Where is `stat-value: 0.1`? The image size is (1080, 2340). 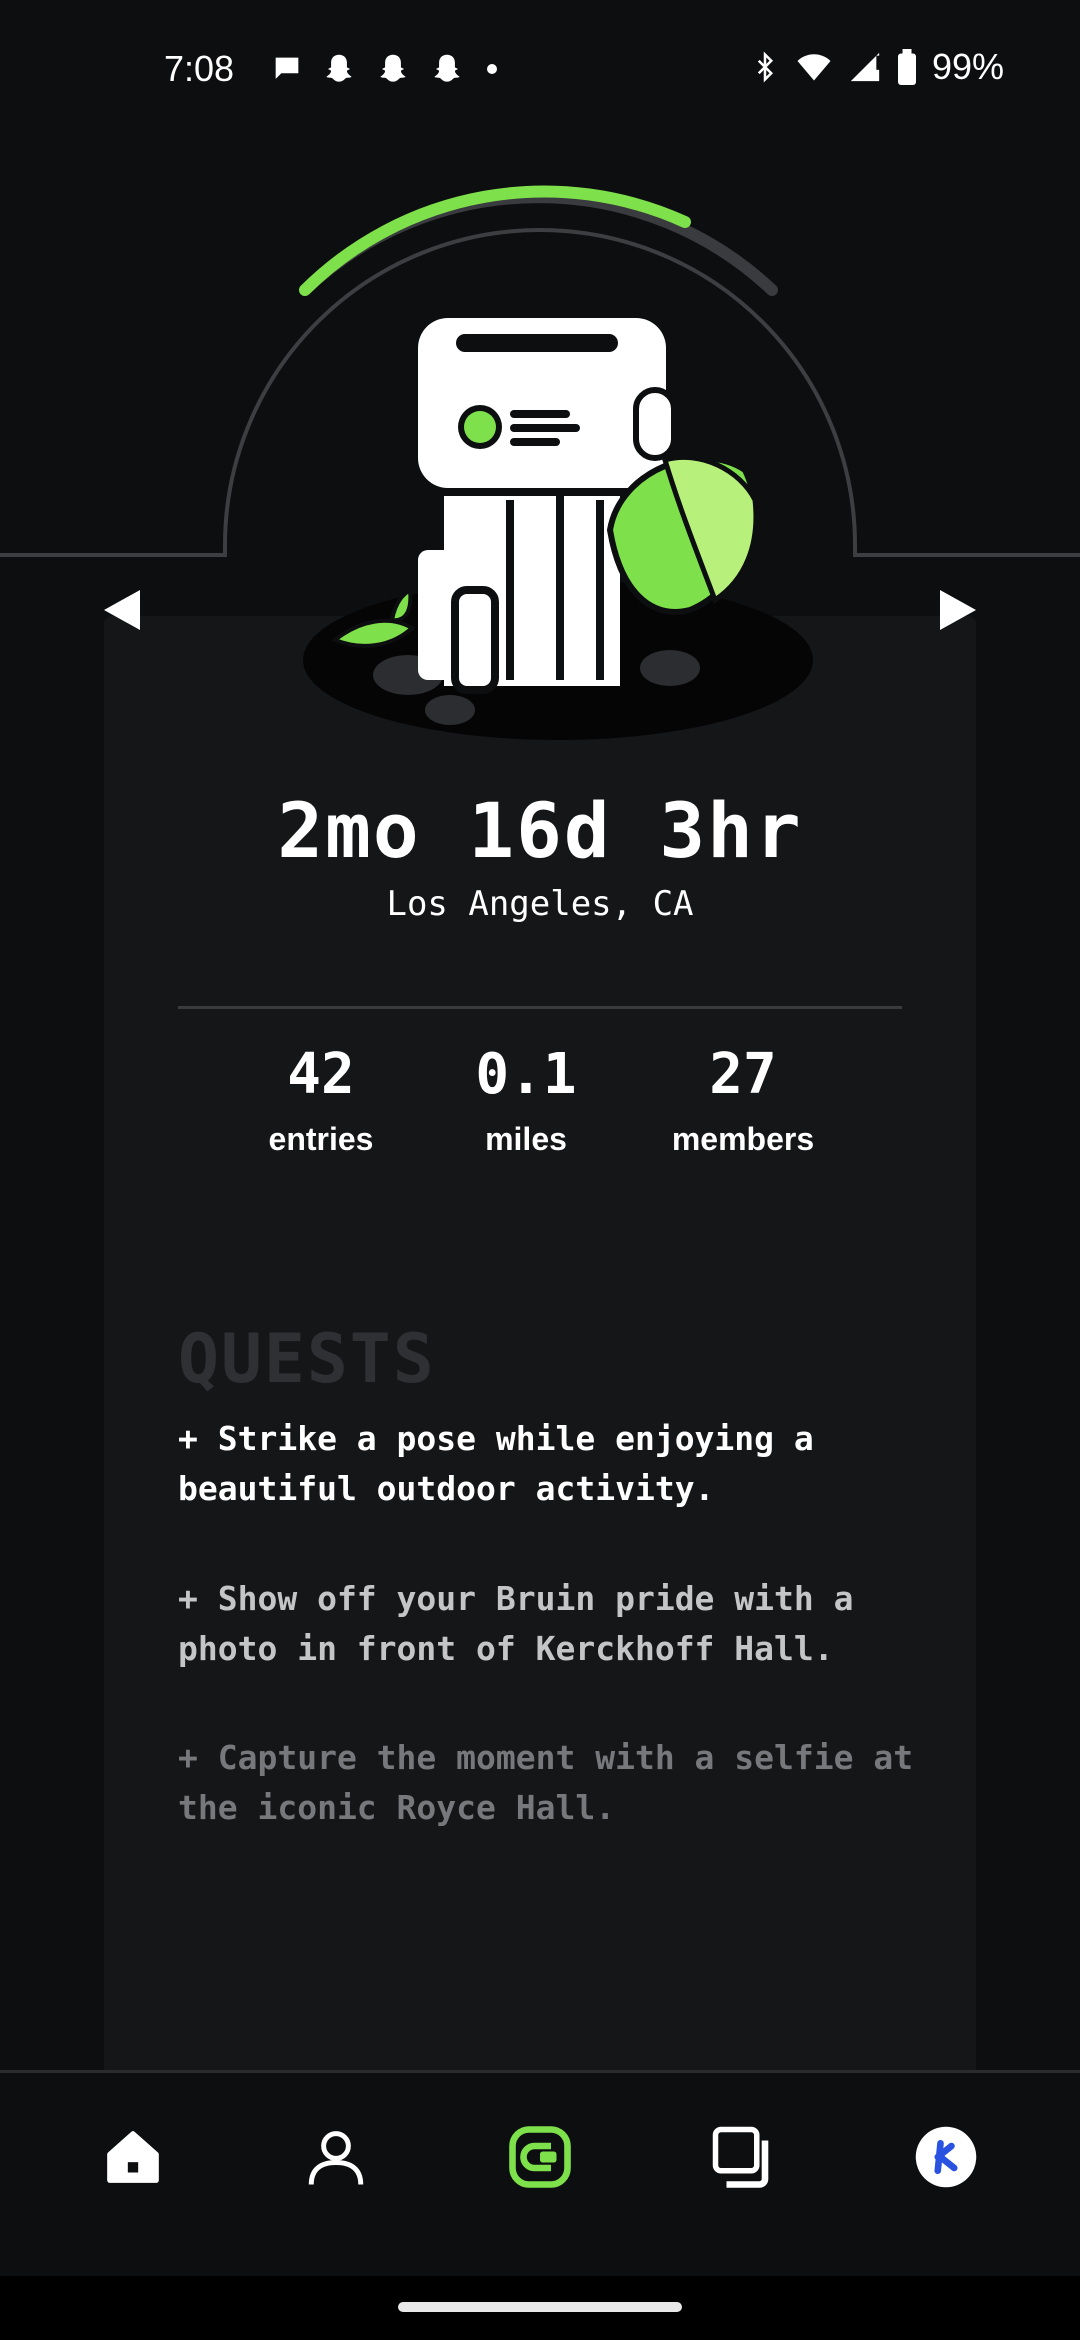 stat-value: 0.1 is located at coordinates (526, 1074).